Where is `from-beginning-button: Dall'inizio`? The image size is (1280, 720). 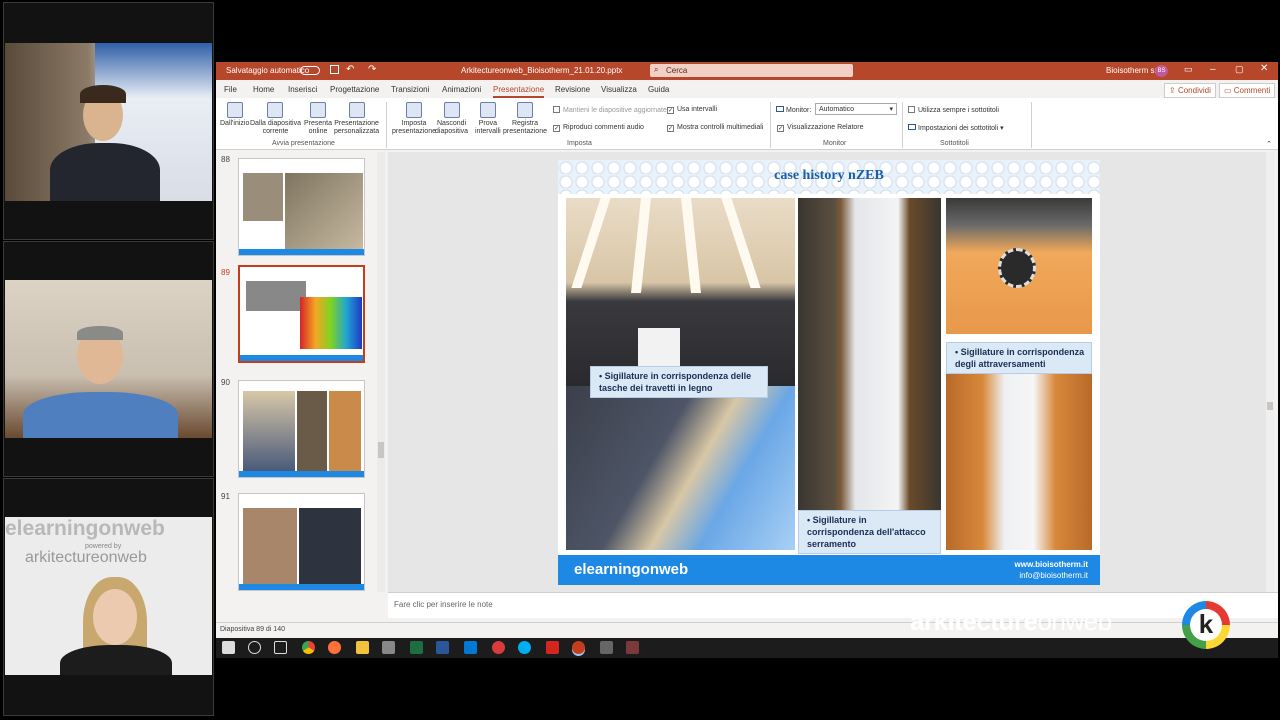
from-beginning-button: Dall'inizio is located at coordinates (234, 115).